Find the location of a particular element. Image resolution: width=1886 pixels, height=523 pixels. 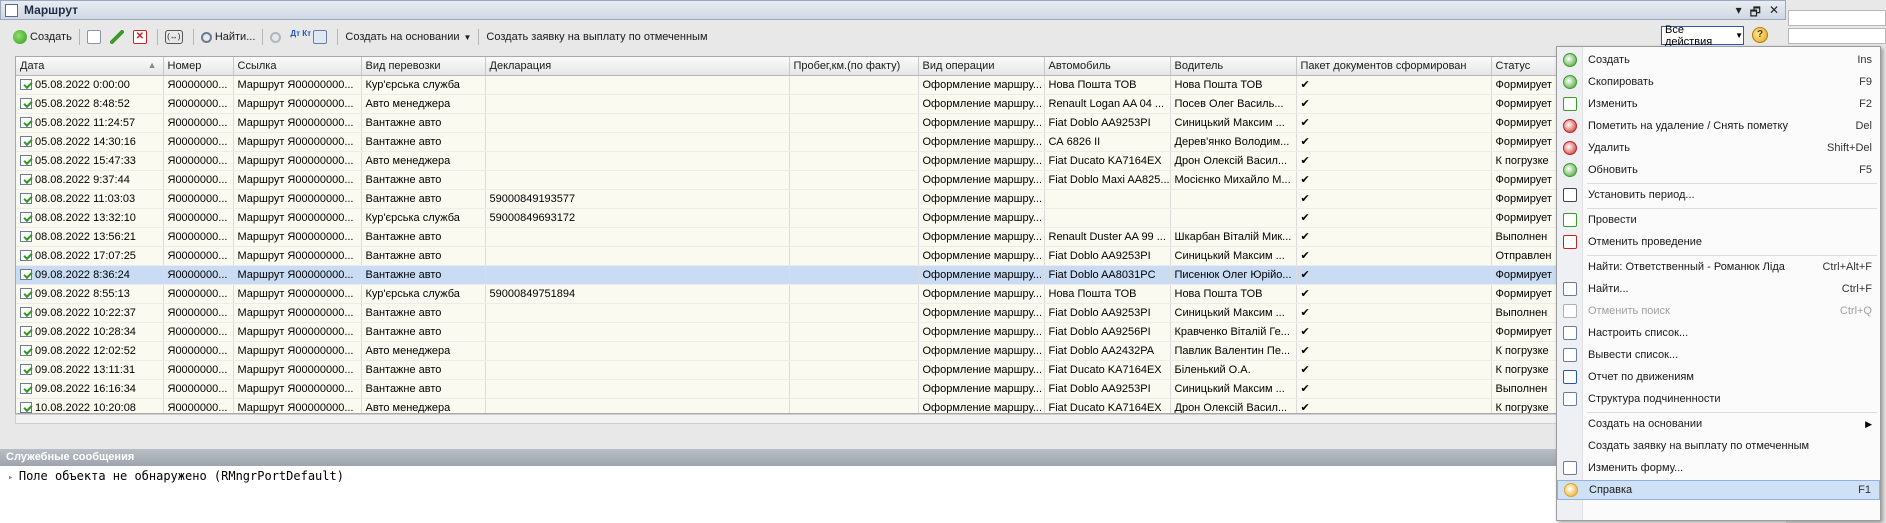

change-form-icon is located at coordinates (1570, 468).